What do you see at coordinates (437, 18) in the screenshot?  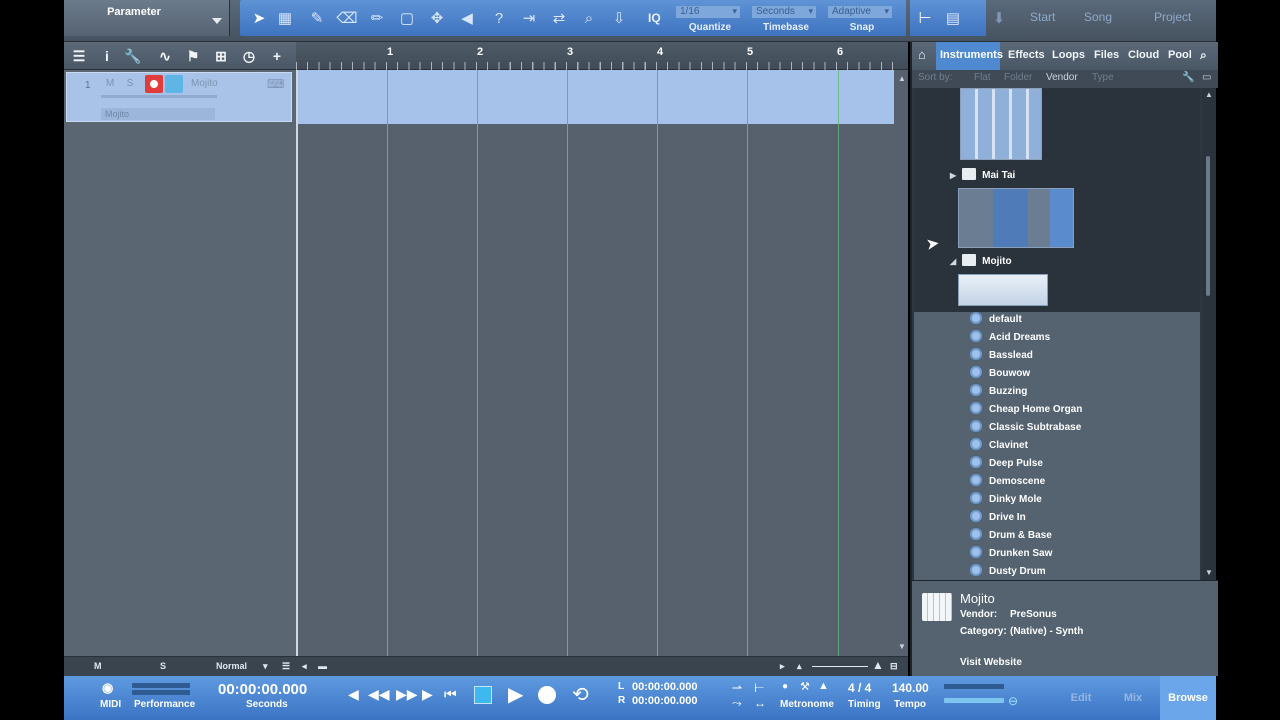 I see `bend-tool-icon: ✥` at bounding box center [437, 18].